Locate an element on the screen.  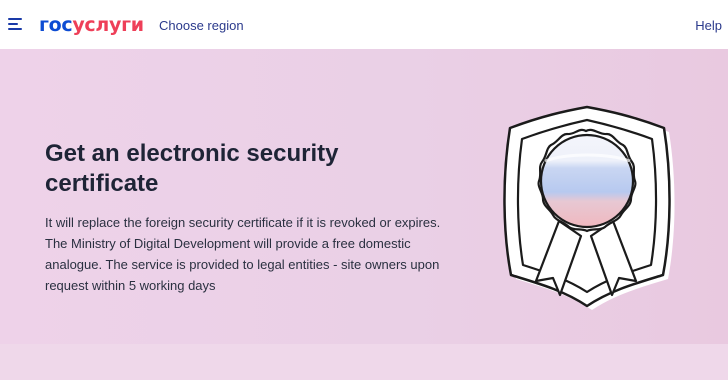
gosuslugi-logo: госуслуги is located at coordinates (91, 25).